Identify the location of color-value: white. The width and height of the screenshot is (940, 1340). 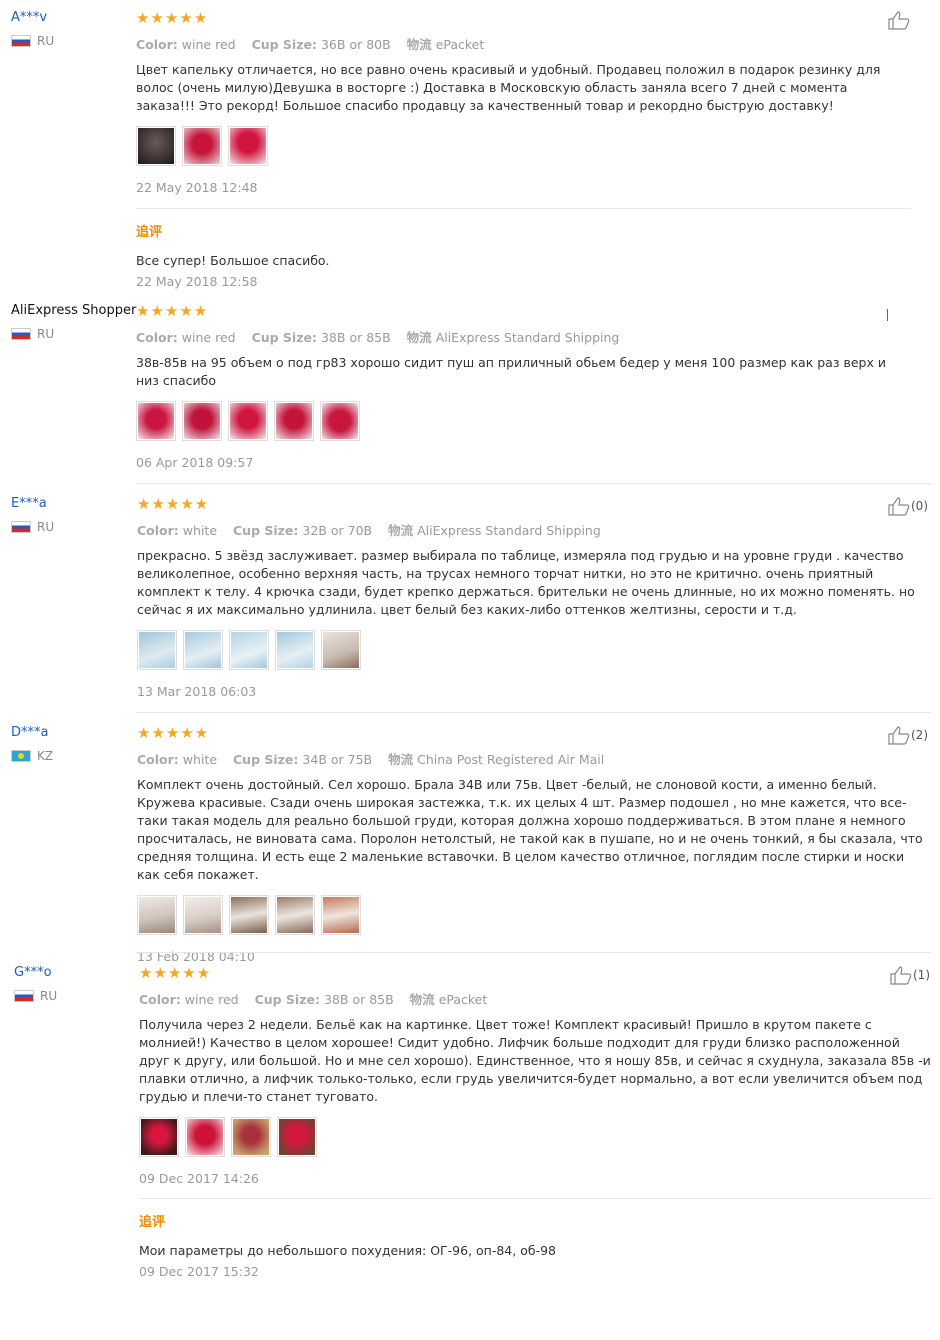
(200, 530).